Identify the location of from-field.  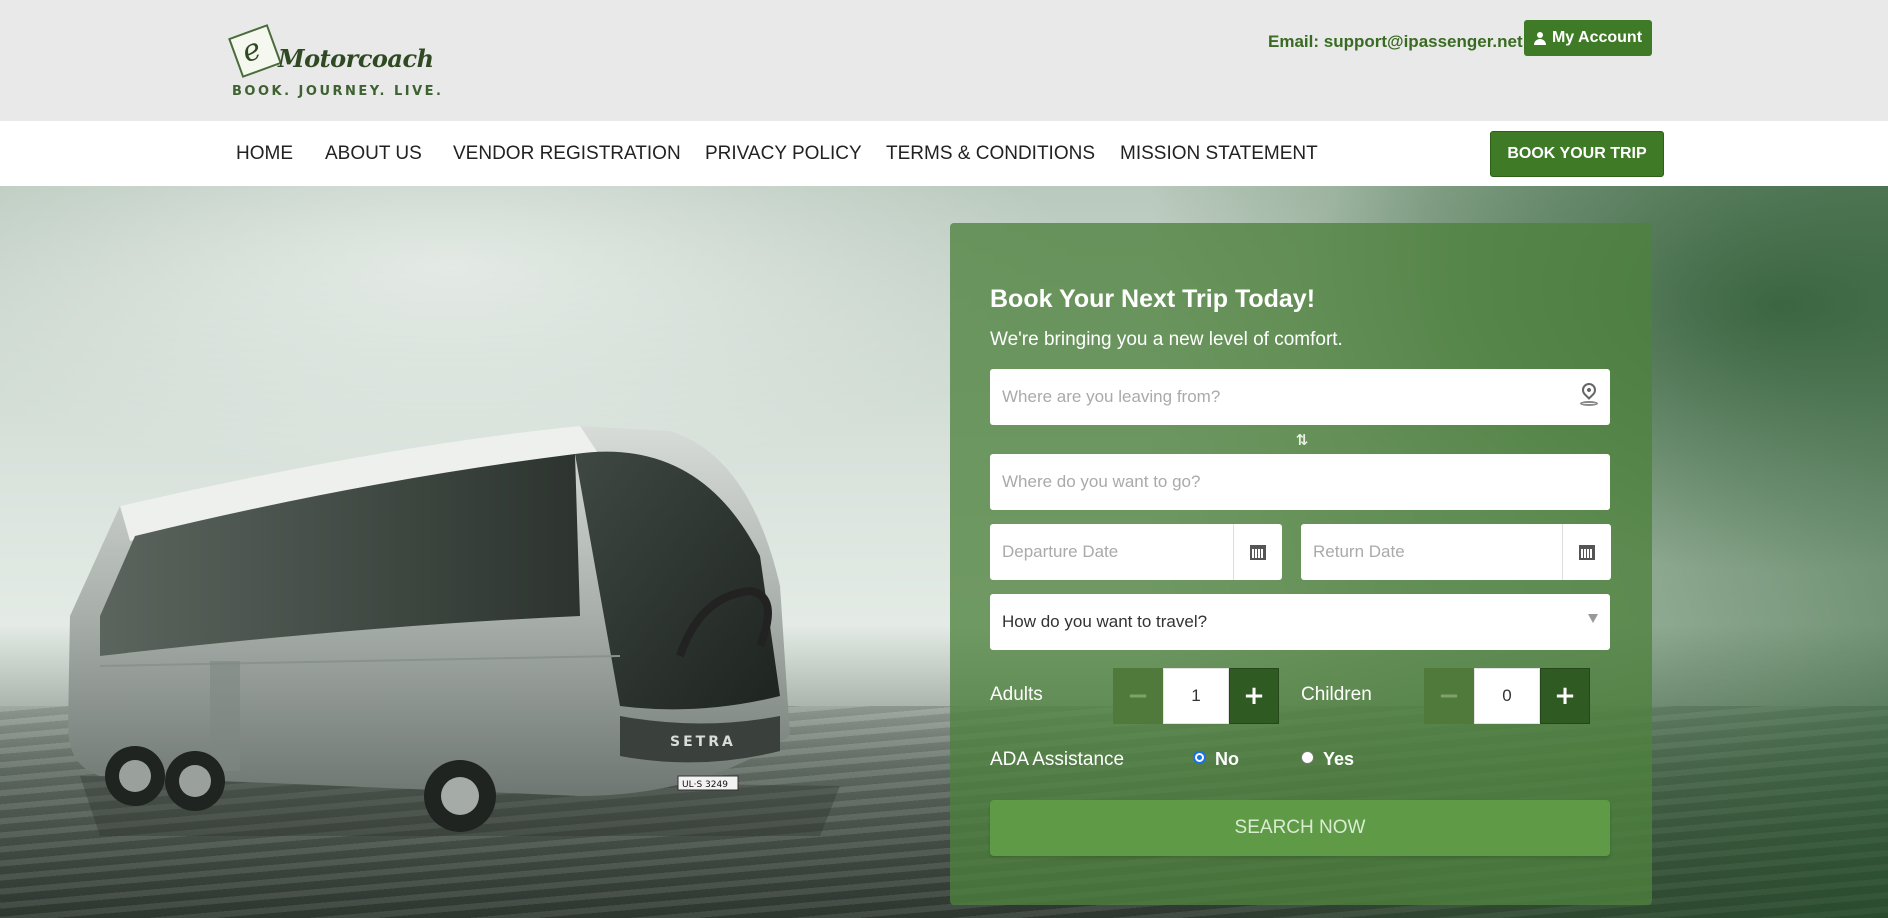
(1300, 397).